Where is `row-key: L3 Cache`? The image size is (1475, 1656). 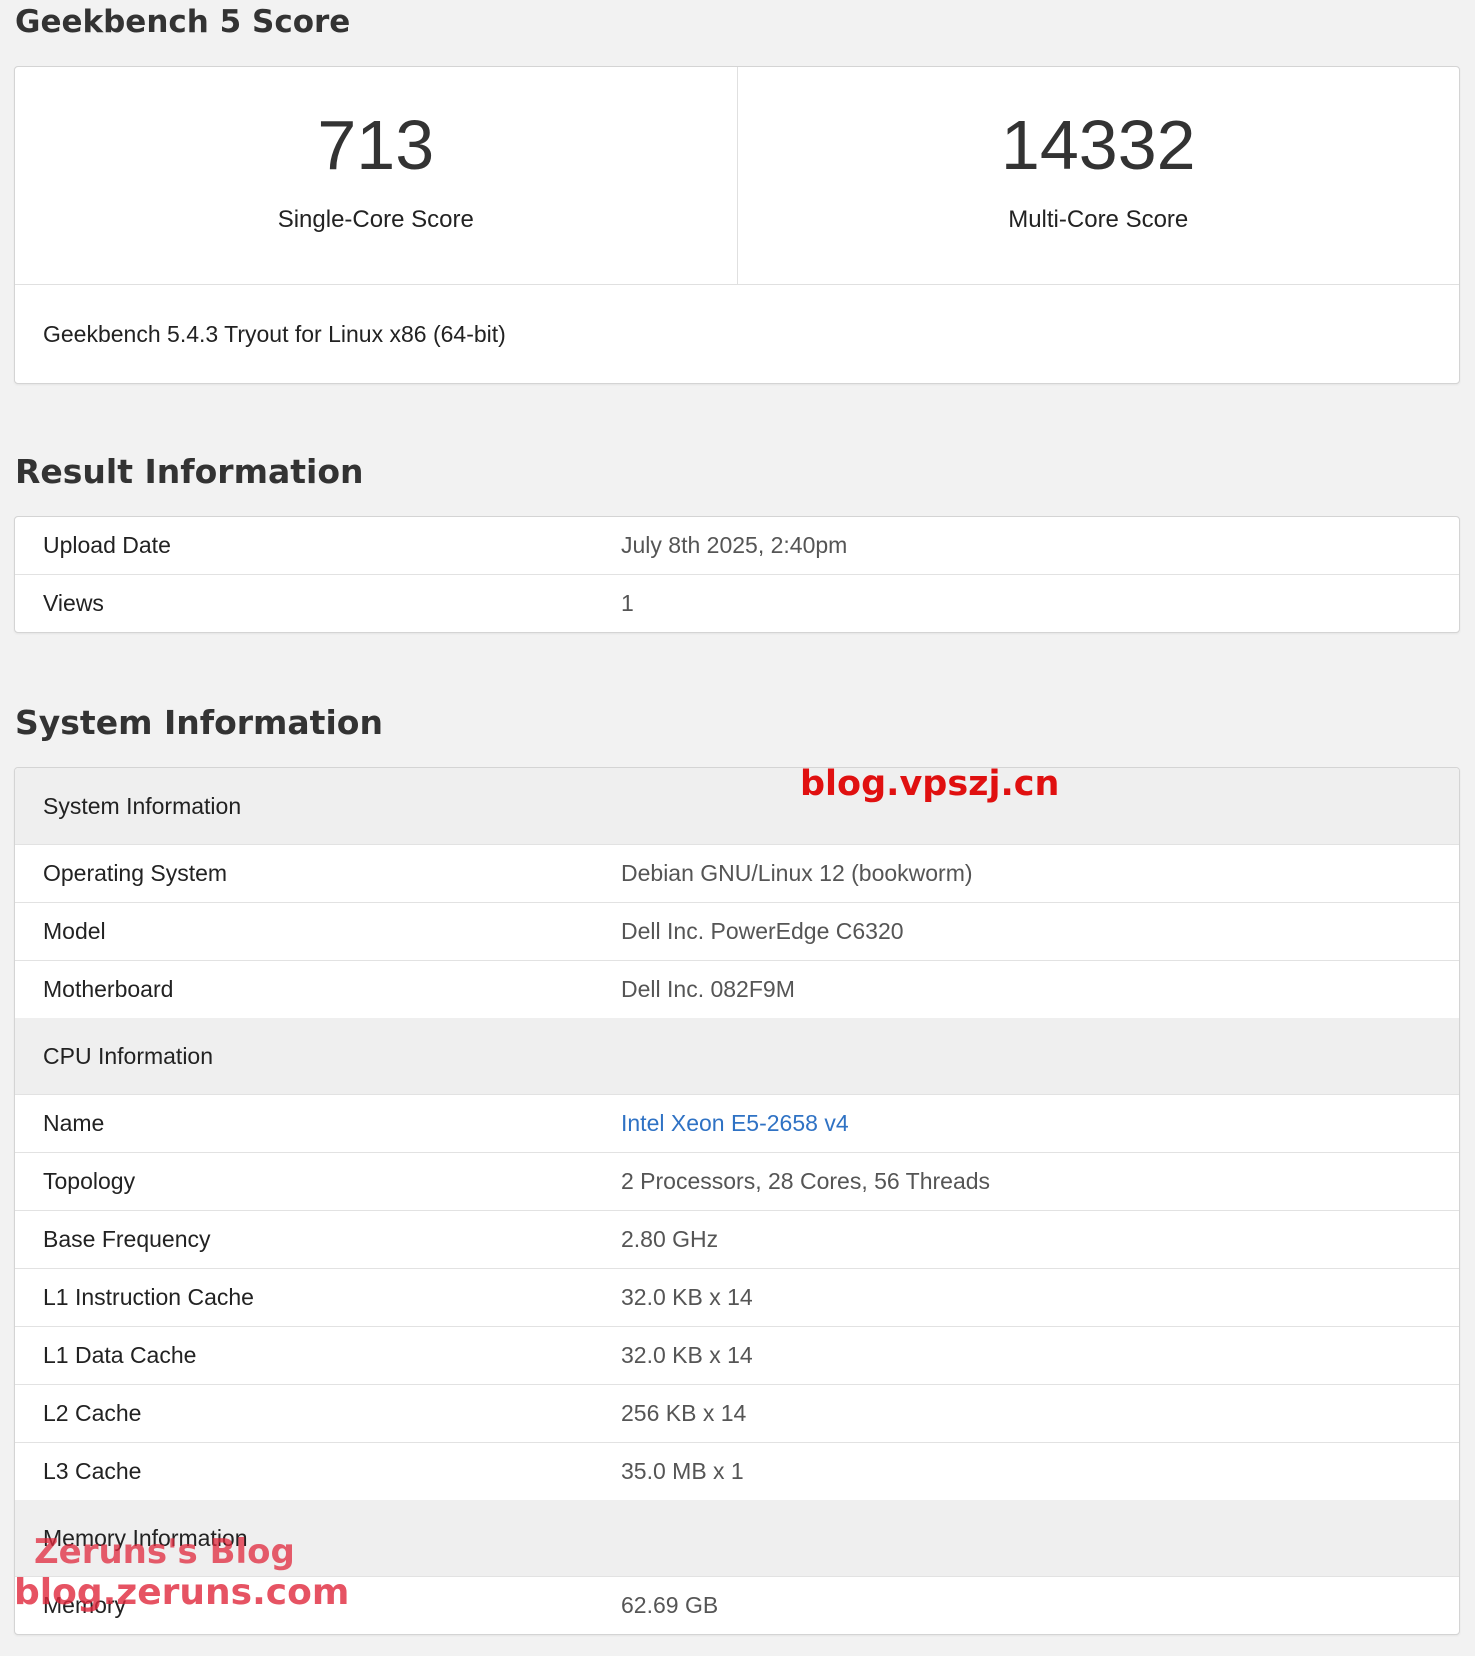 row-key: L3 Cache is located at coordinates (92, 1471).